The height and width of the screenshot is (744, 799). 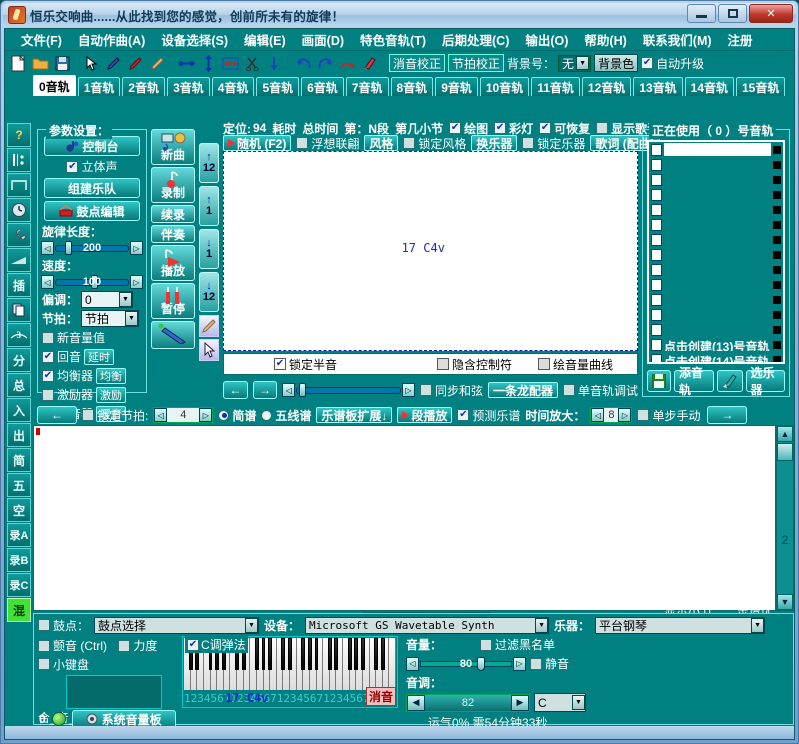 I want to click on slider-track: 80, so click(x=466, y=663).